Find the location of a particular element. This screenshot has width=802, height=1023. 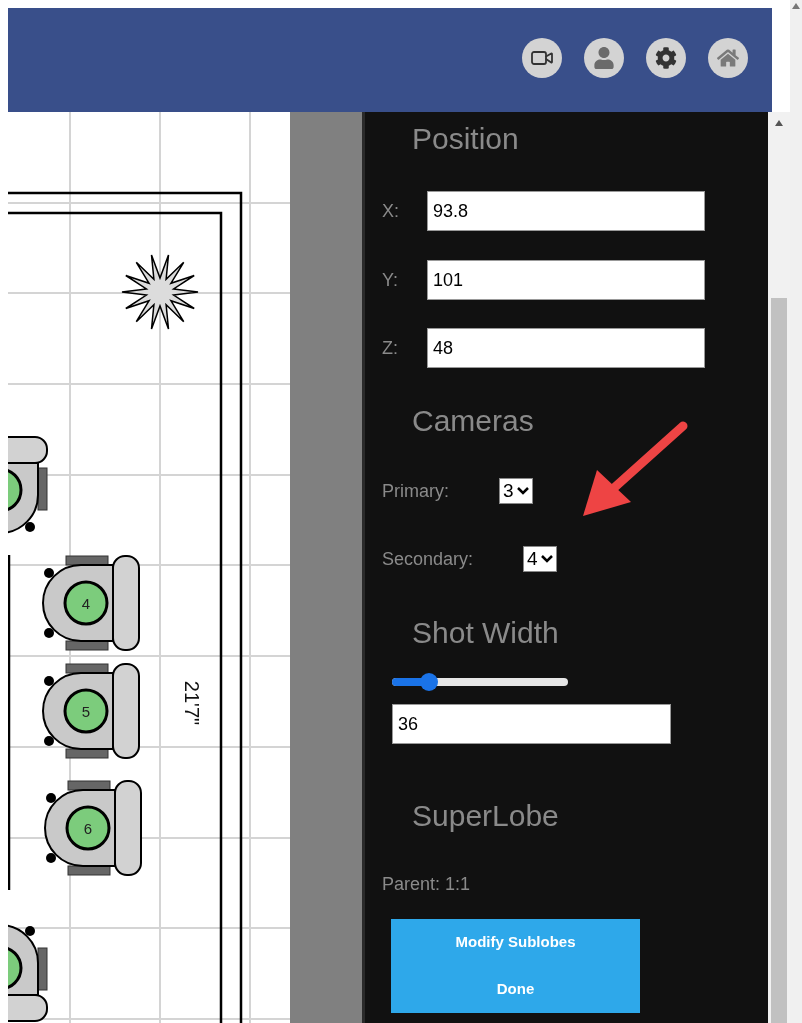

section-heading: Shot Width is located at coordinates (485, 632).